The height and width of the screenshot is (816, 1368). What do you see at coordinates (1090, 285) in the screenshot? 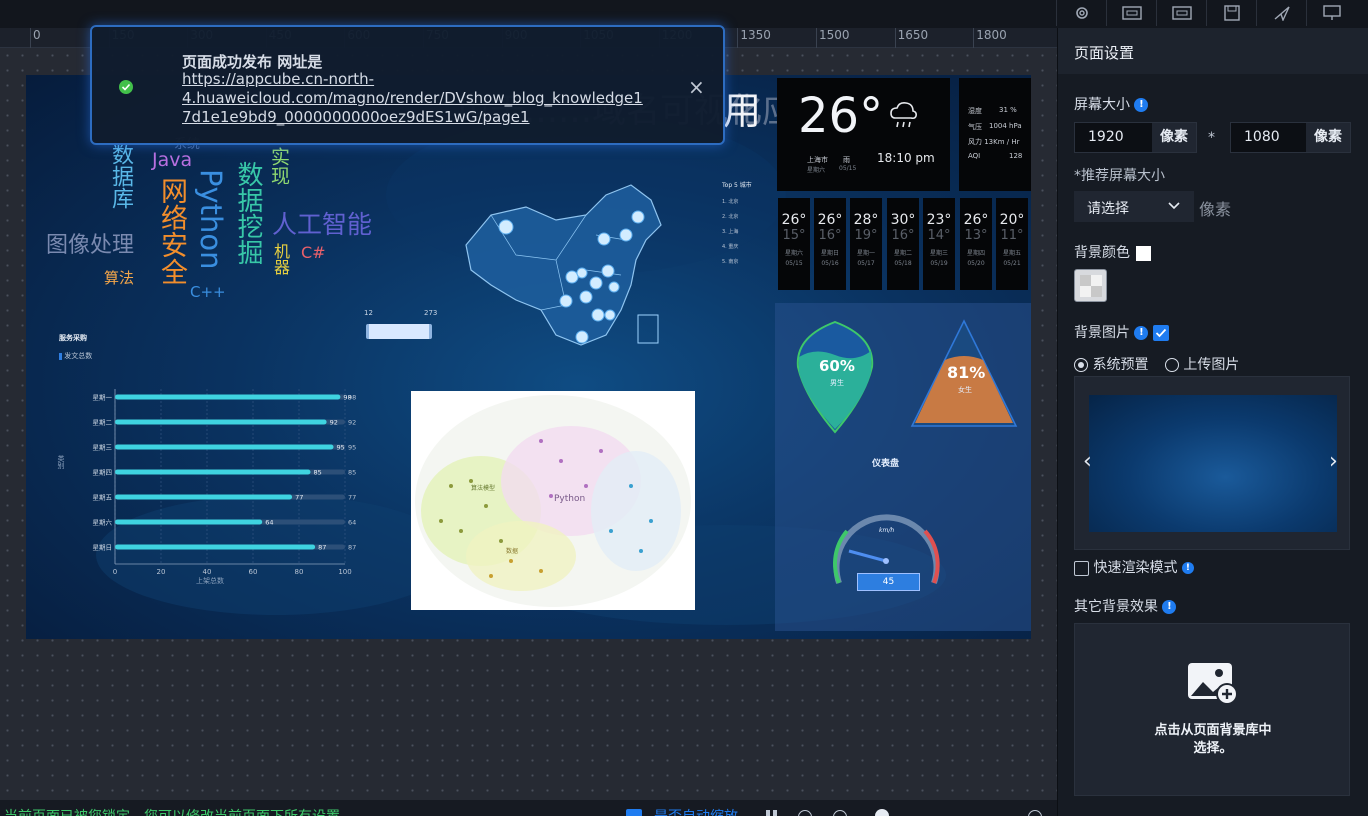
I see `color-picker-button` at bounding box center [1090, 285].